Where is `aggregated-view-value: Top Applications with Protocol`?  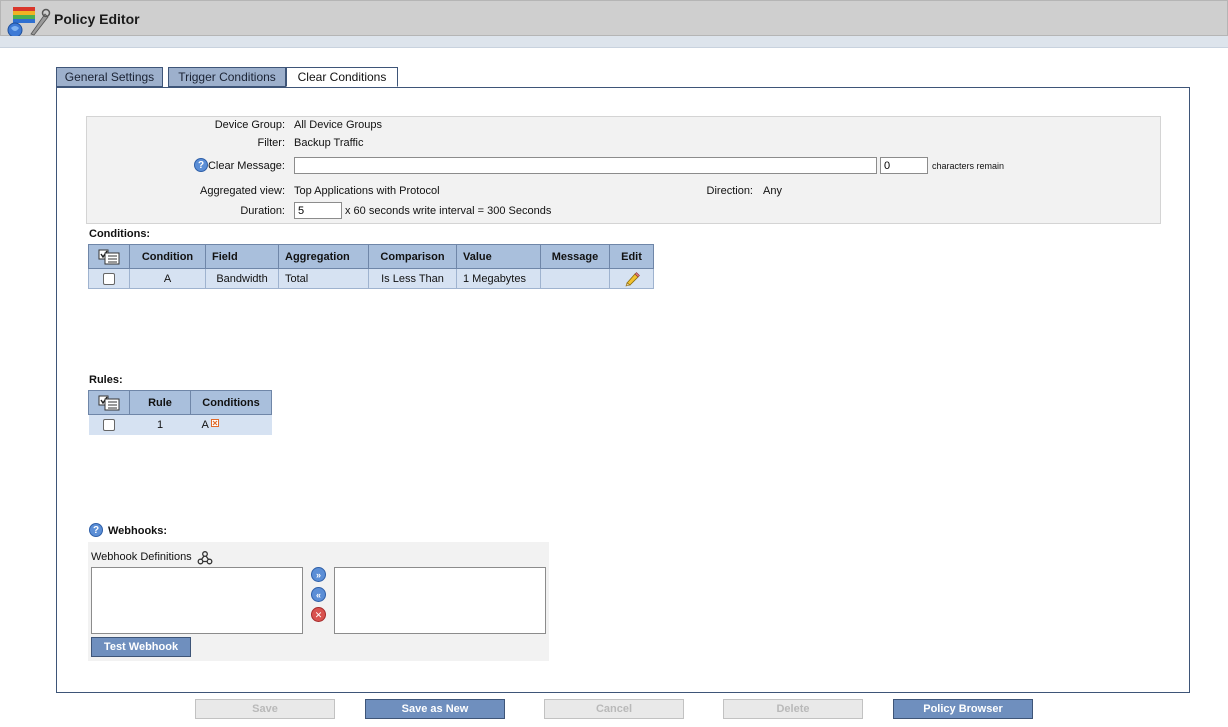 aggregated-view-value: Top Applications with Protocol is located at coordinates (367, 191).